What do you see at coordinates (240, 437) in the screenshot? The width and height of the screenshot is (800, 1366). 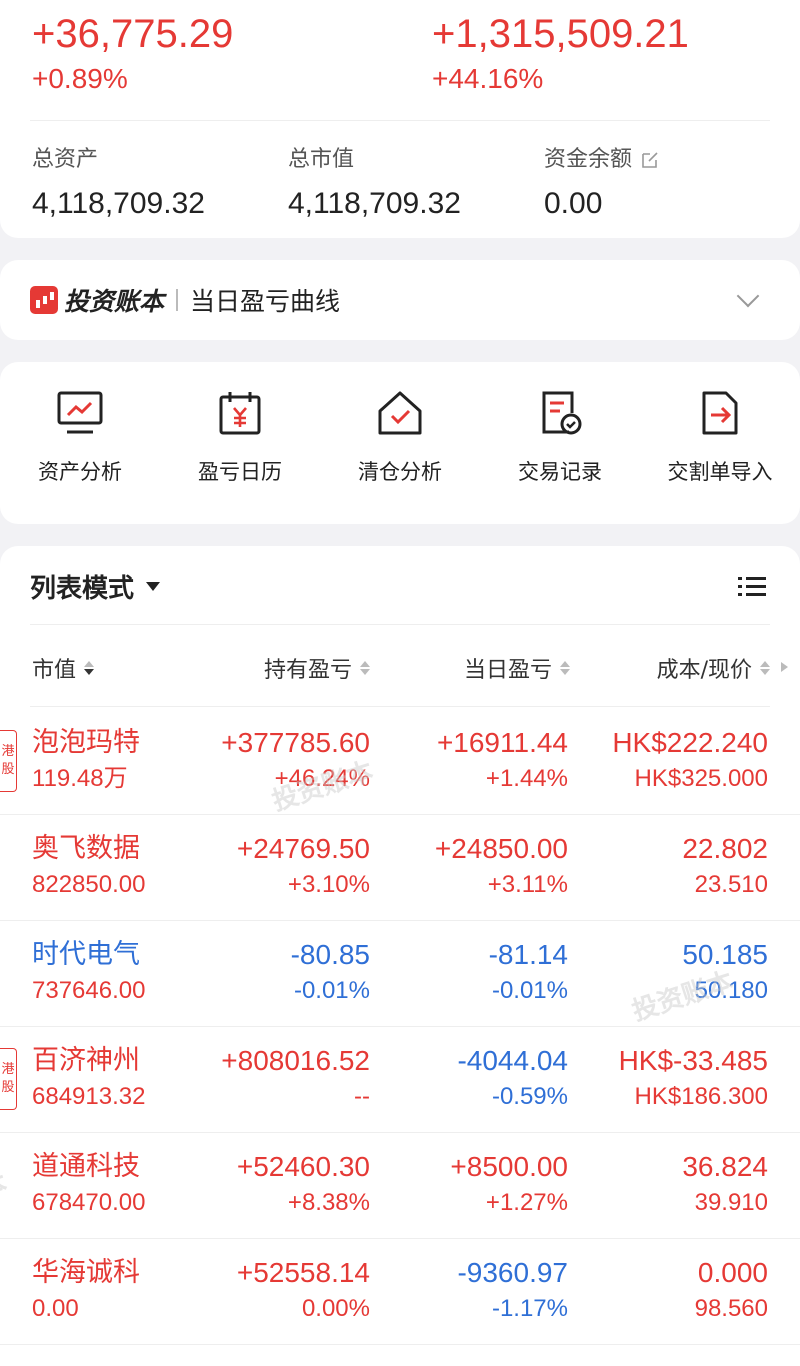 I see `tool-pnl-calendar: 盈亏日历` at bounding box center [240, 437].